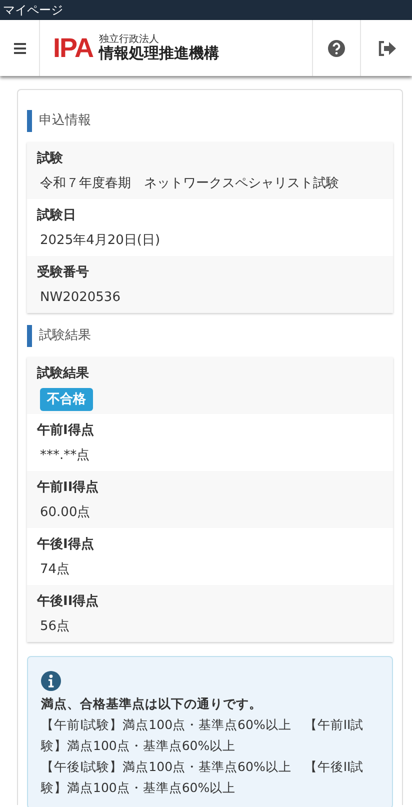  I want to click on field-value: 60.00点, so click(65, 513).